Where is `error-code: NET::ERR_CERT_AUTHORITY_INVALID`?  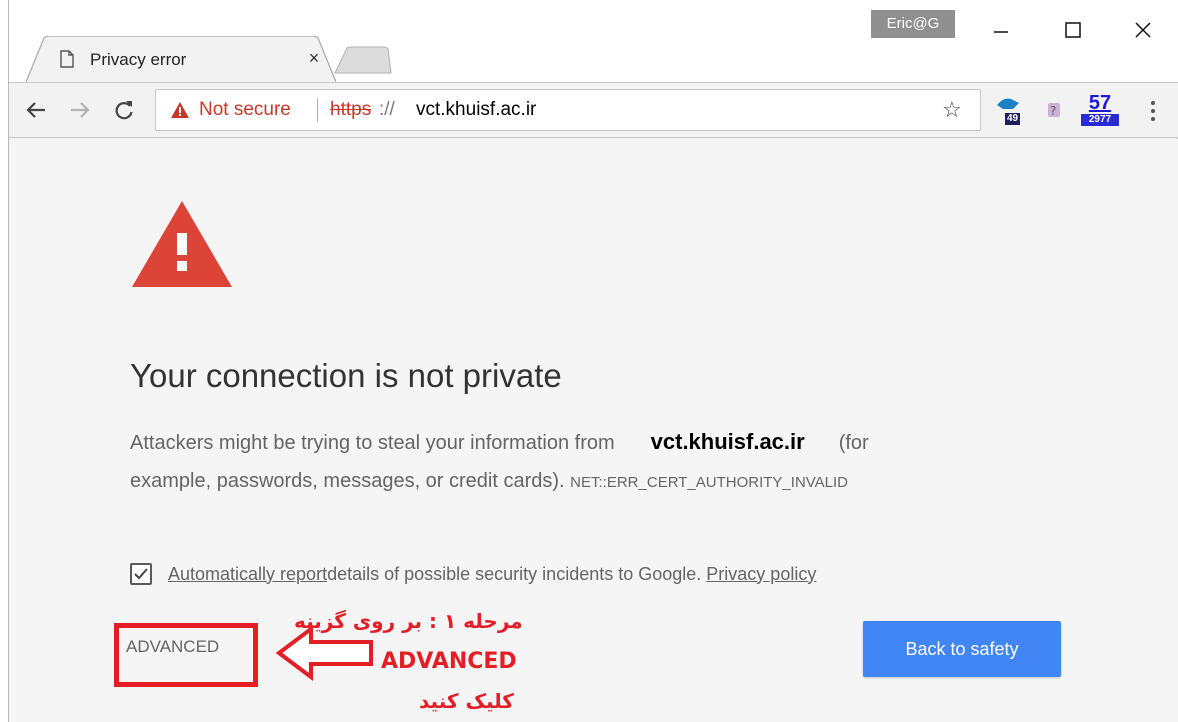 error-code: NET::ERR_CERT_AUTHORITY_INVALID is located at coordinates (709, 482).